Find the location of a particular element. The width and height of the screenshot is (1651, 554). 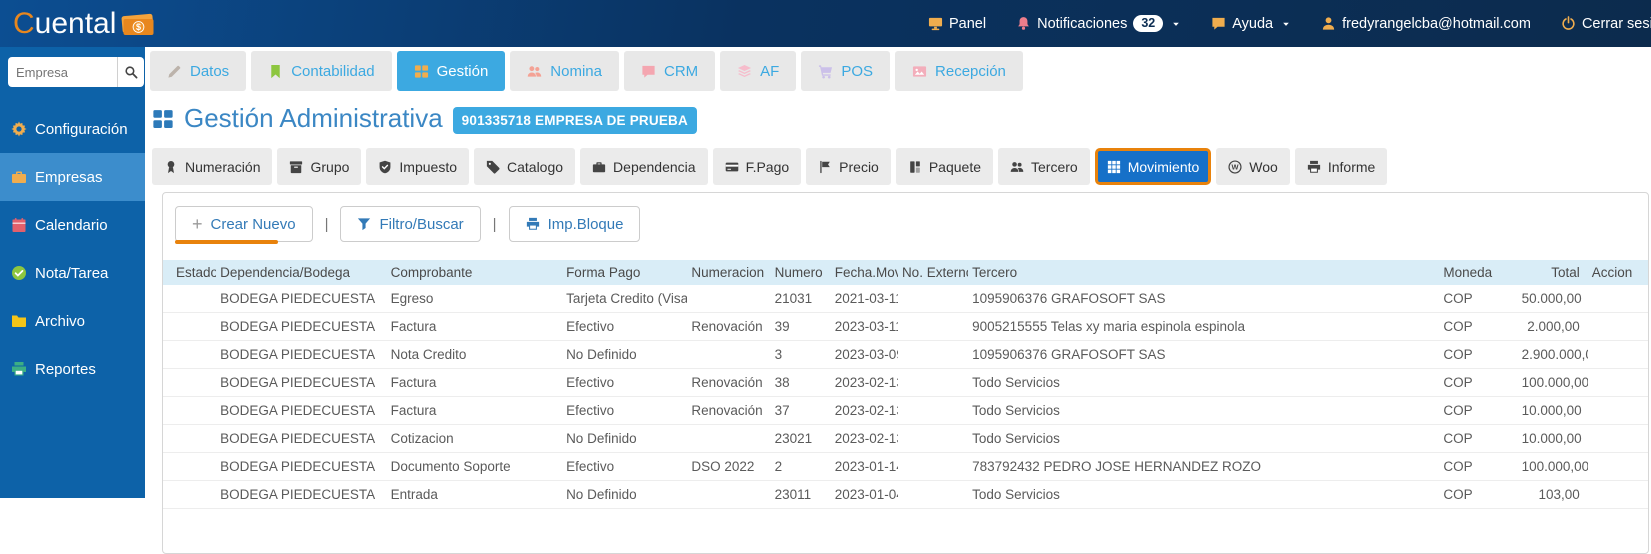

sidebar-item-configuracion: Configuración is located at coordinates (72, 129).